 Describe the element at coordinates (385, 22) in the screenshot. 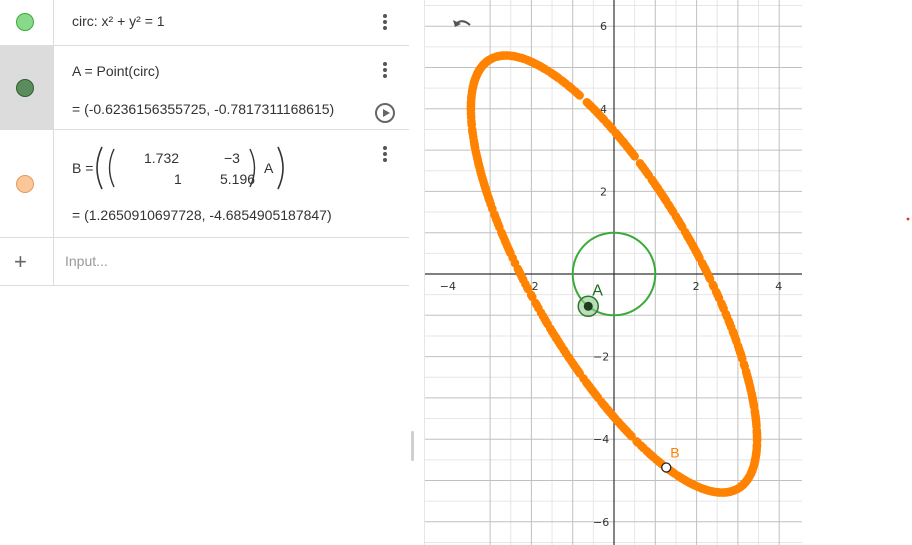

I see `circ-menu-icon` at that location.